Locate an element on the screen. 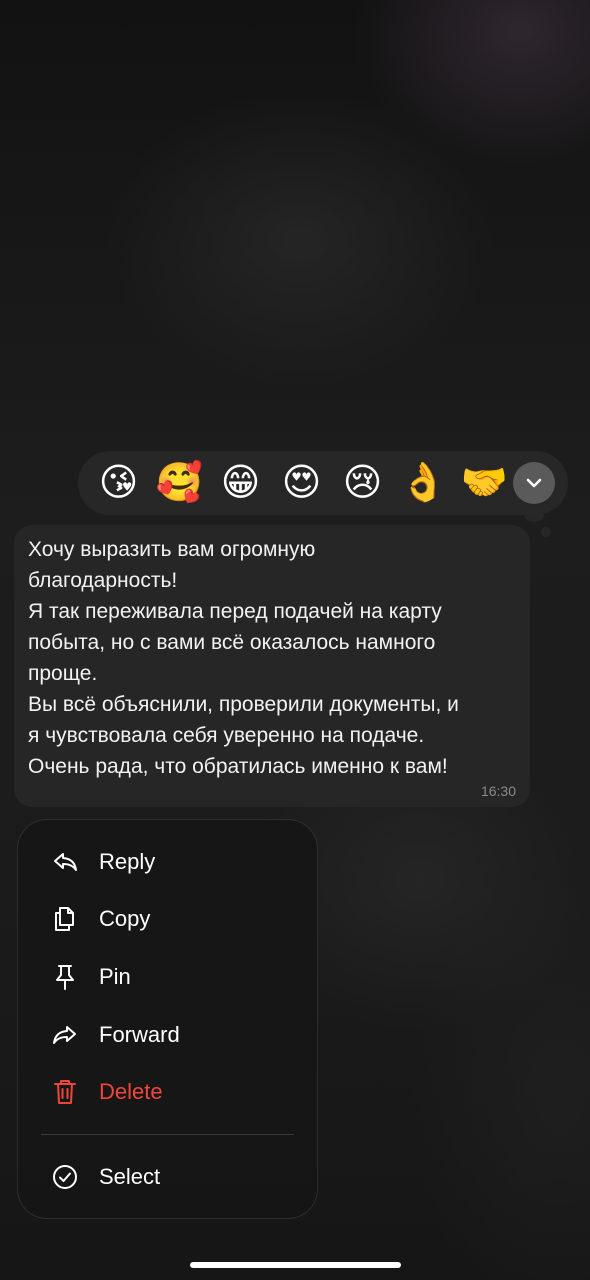  reaction-kissing-heart: 😘 is located at coordinates (118, 483).